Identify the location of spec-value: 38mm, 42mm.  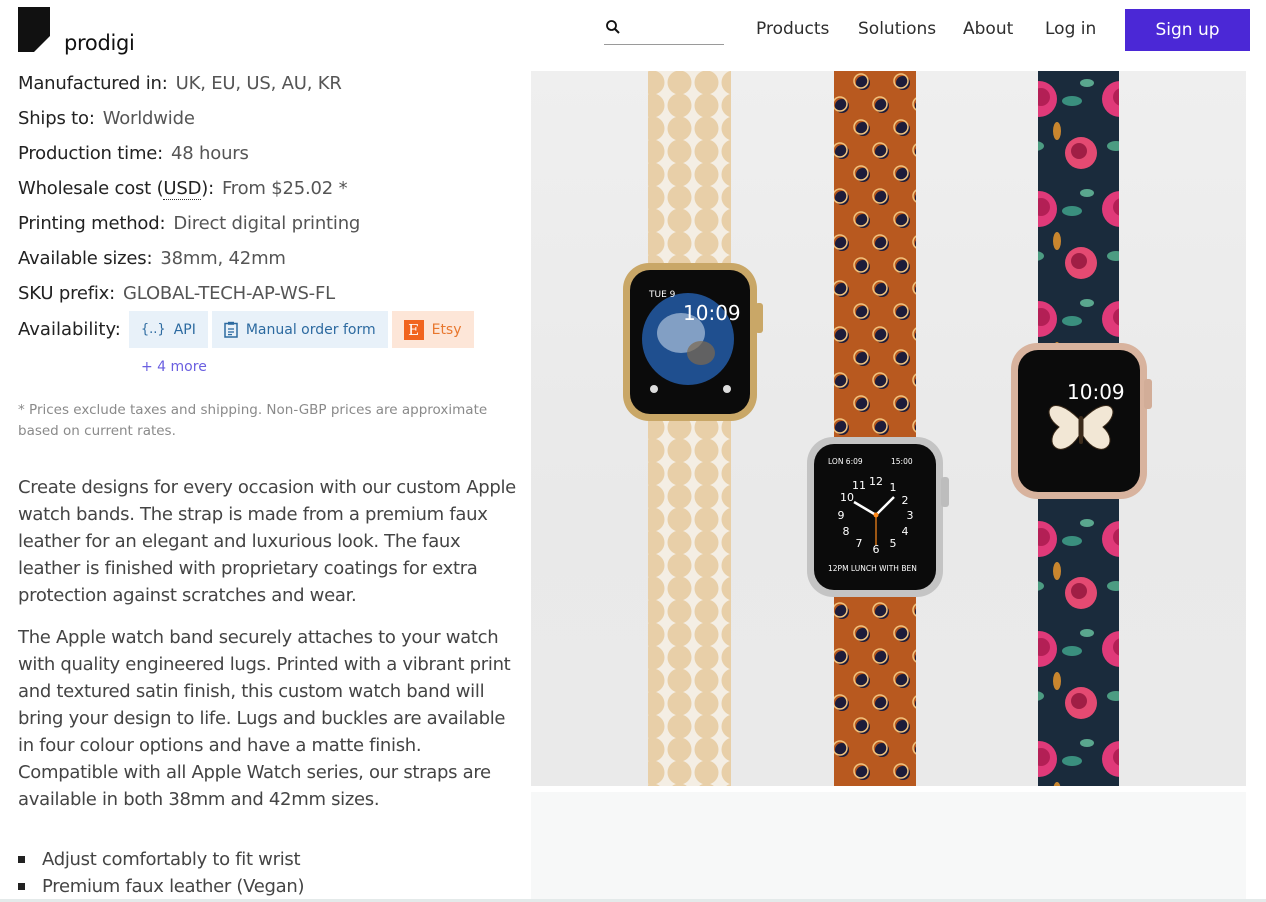
(223, 258).